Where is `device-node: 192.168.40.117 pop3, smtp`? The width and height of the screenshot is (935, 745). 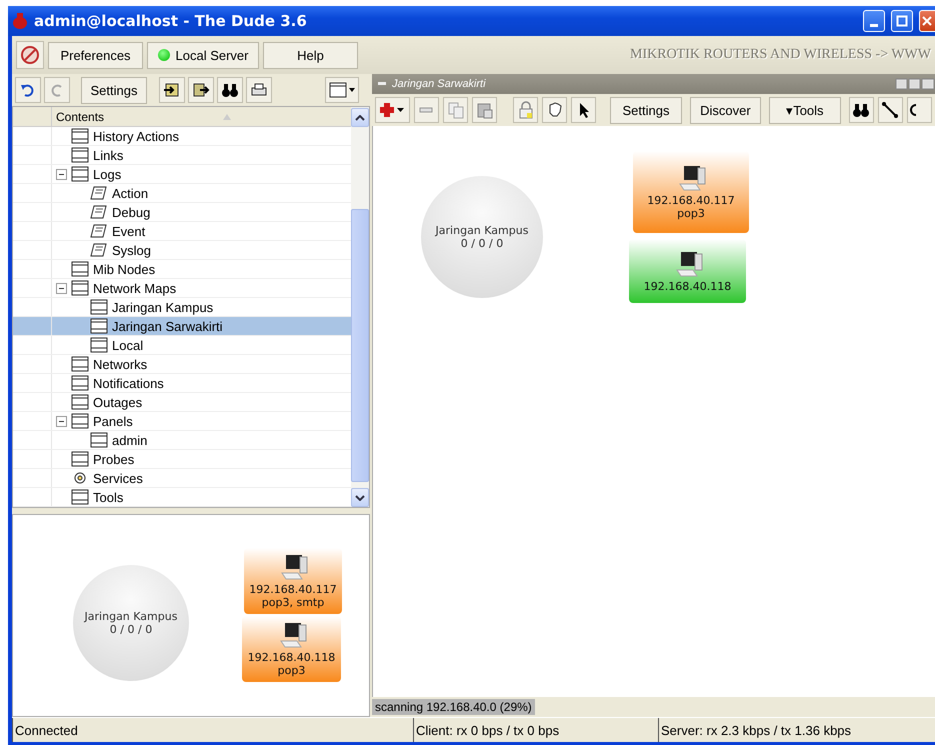 device-node: 192.168.40.117 pop3, smtp is located at coordinates (293, 581).